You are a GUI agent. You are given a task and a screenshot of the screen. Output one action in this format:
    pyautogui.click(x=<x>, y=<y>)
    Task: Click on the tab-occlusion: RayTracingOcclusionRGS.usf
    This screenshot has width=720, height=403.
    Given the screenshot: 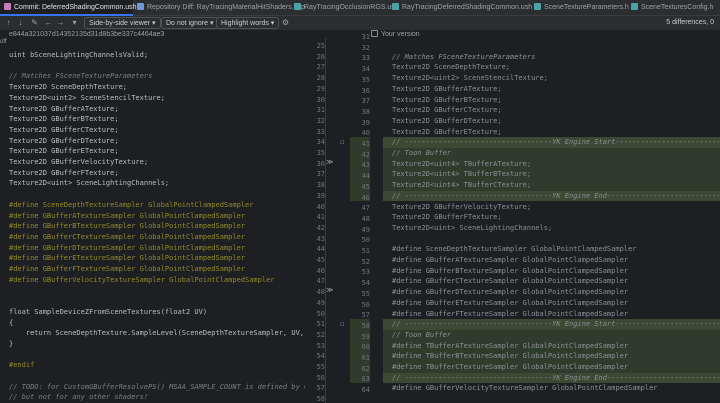 What is the action you would take?
    pyautogui.click(x=343, y=8)
    